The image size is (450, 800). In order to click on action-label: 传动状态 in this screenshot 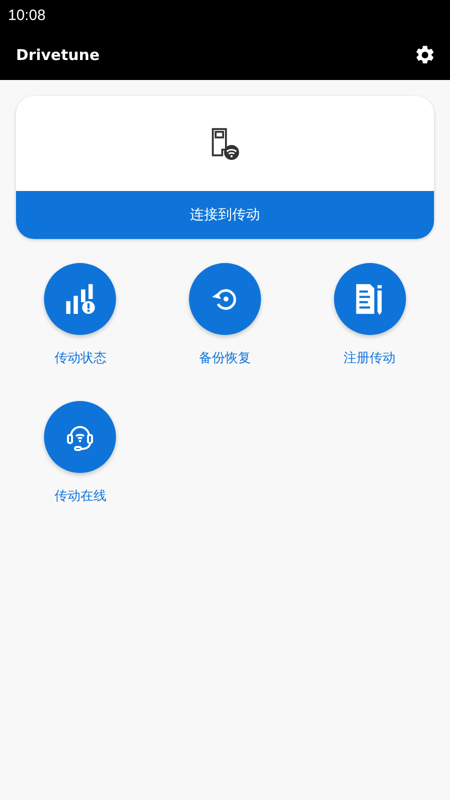, I will do `click(80, 358)`.